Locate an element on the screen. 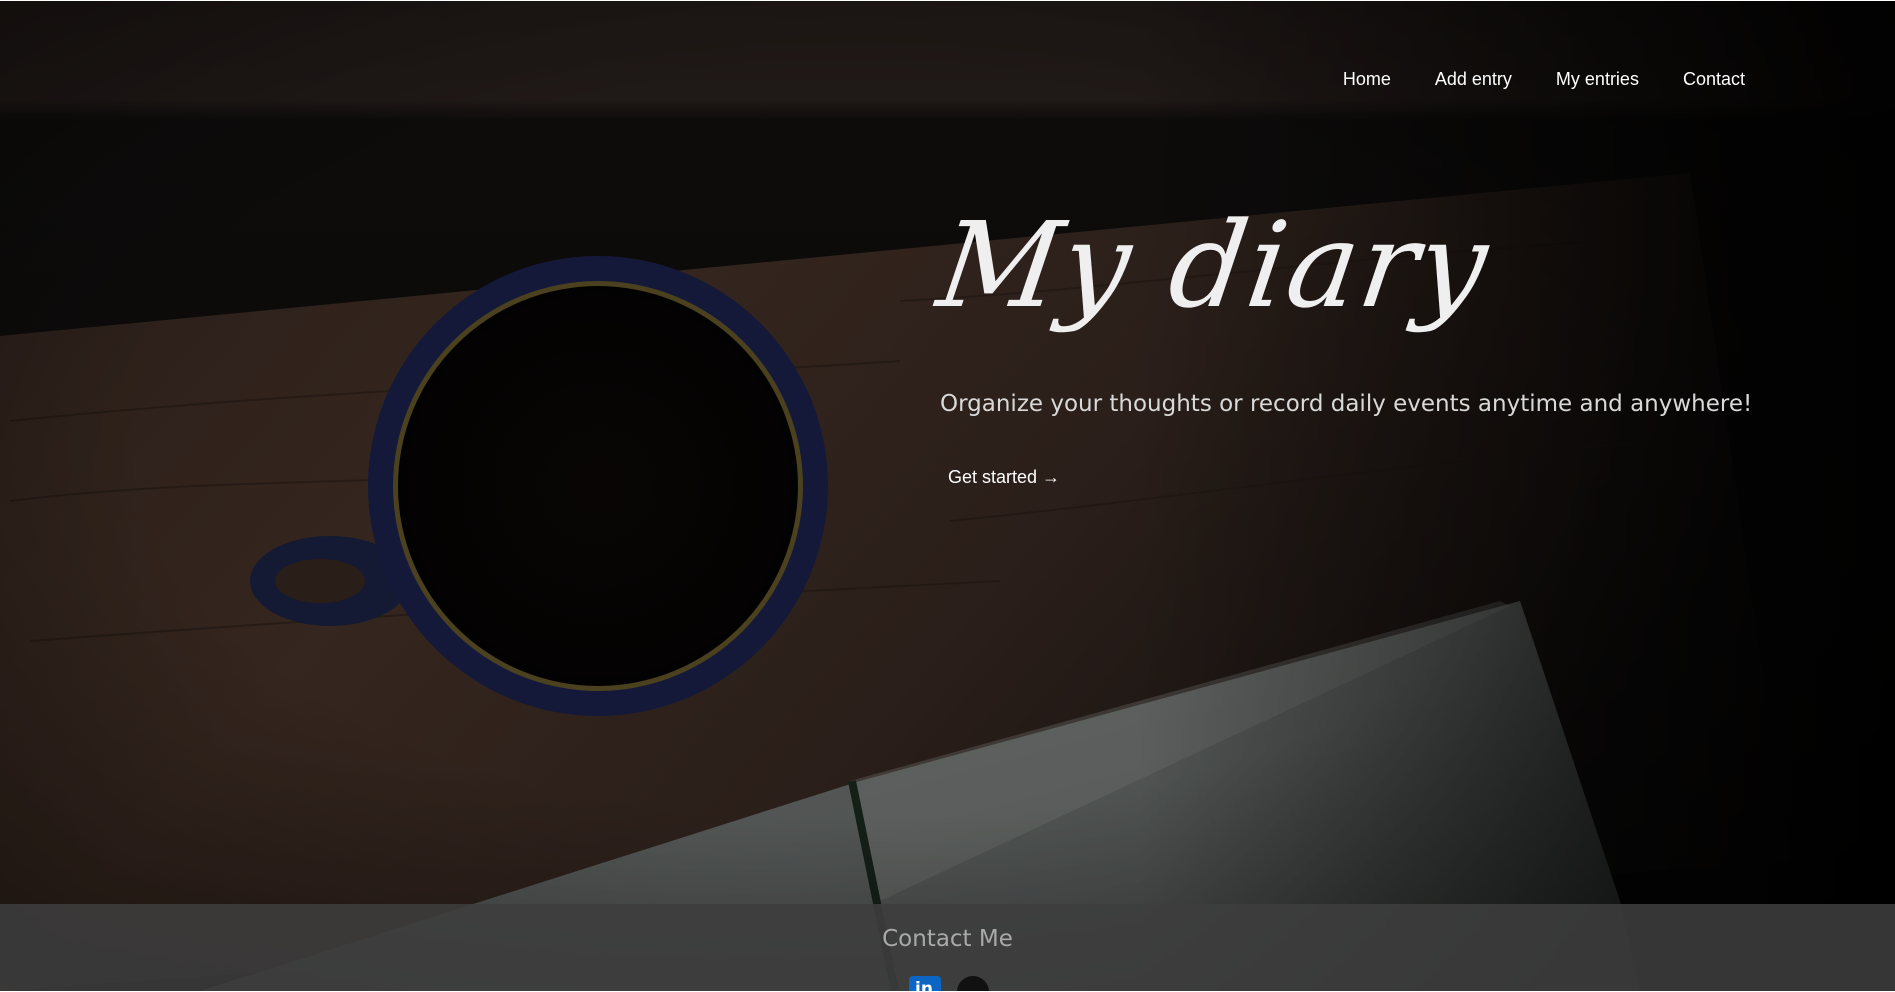 This screenshot has height=992, width=1895. linkedin-glyph: in is located at coordinates (924, 985).